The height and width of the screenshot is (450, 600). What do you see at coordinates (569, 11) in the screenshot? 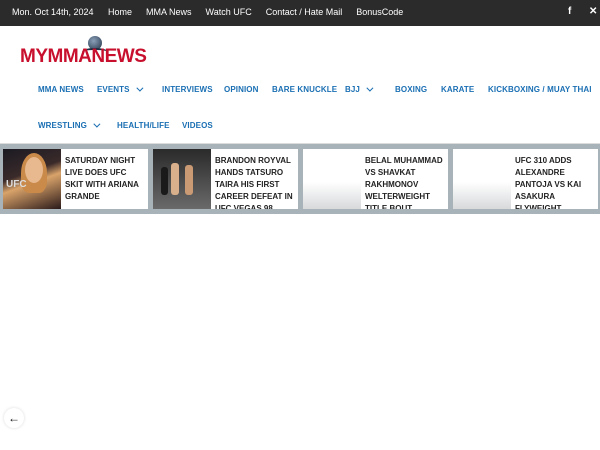
I see `facebook-icon: f` at bounding box center [569, 11].